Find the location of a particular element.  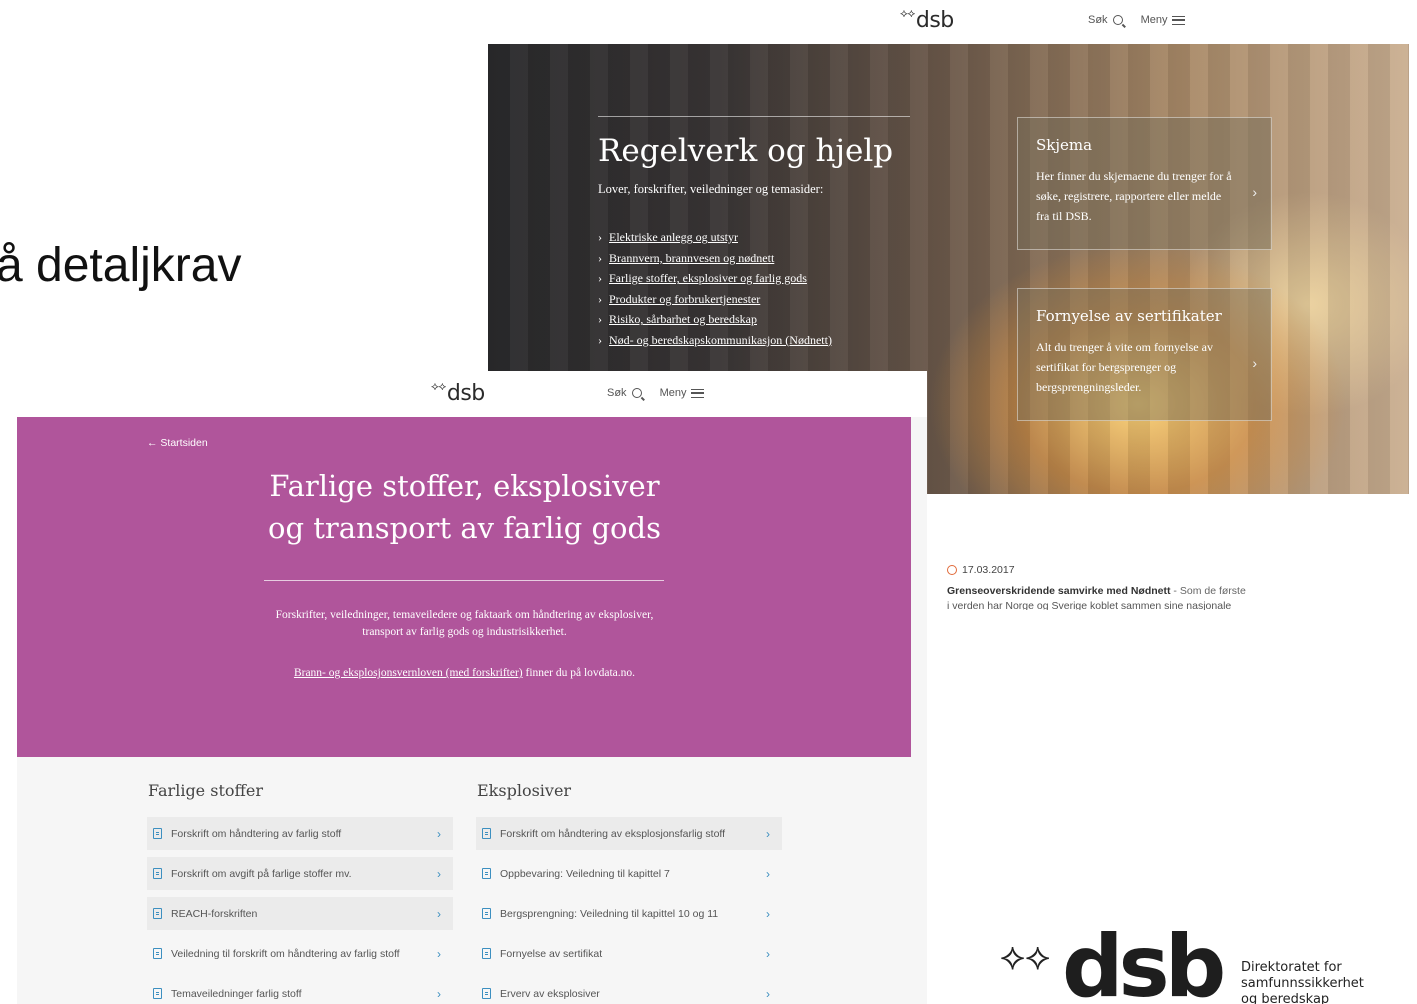

topic-link: › Brannvern, brannvesen og nødnett is located at coordinates (754, 258).